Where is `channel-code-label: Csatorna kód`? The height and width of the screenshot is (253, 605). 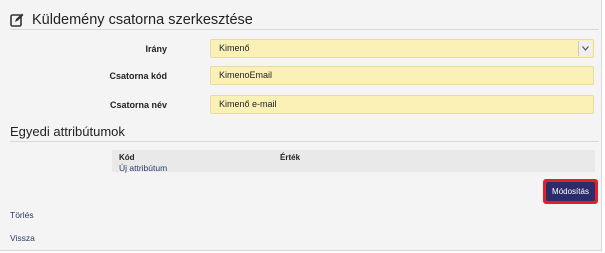
channel-code-label: Csatorna kód is located at coordinates (138, 76).